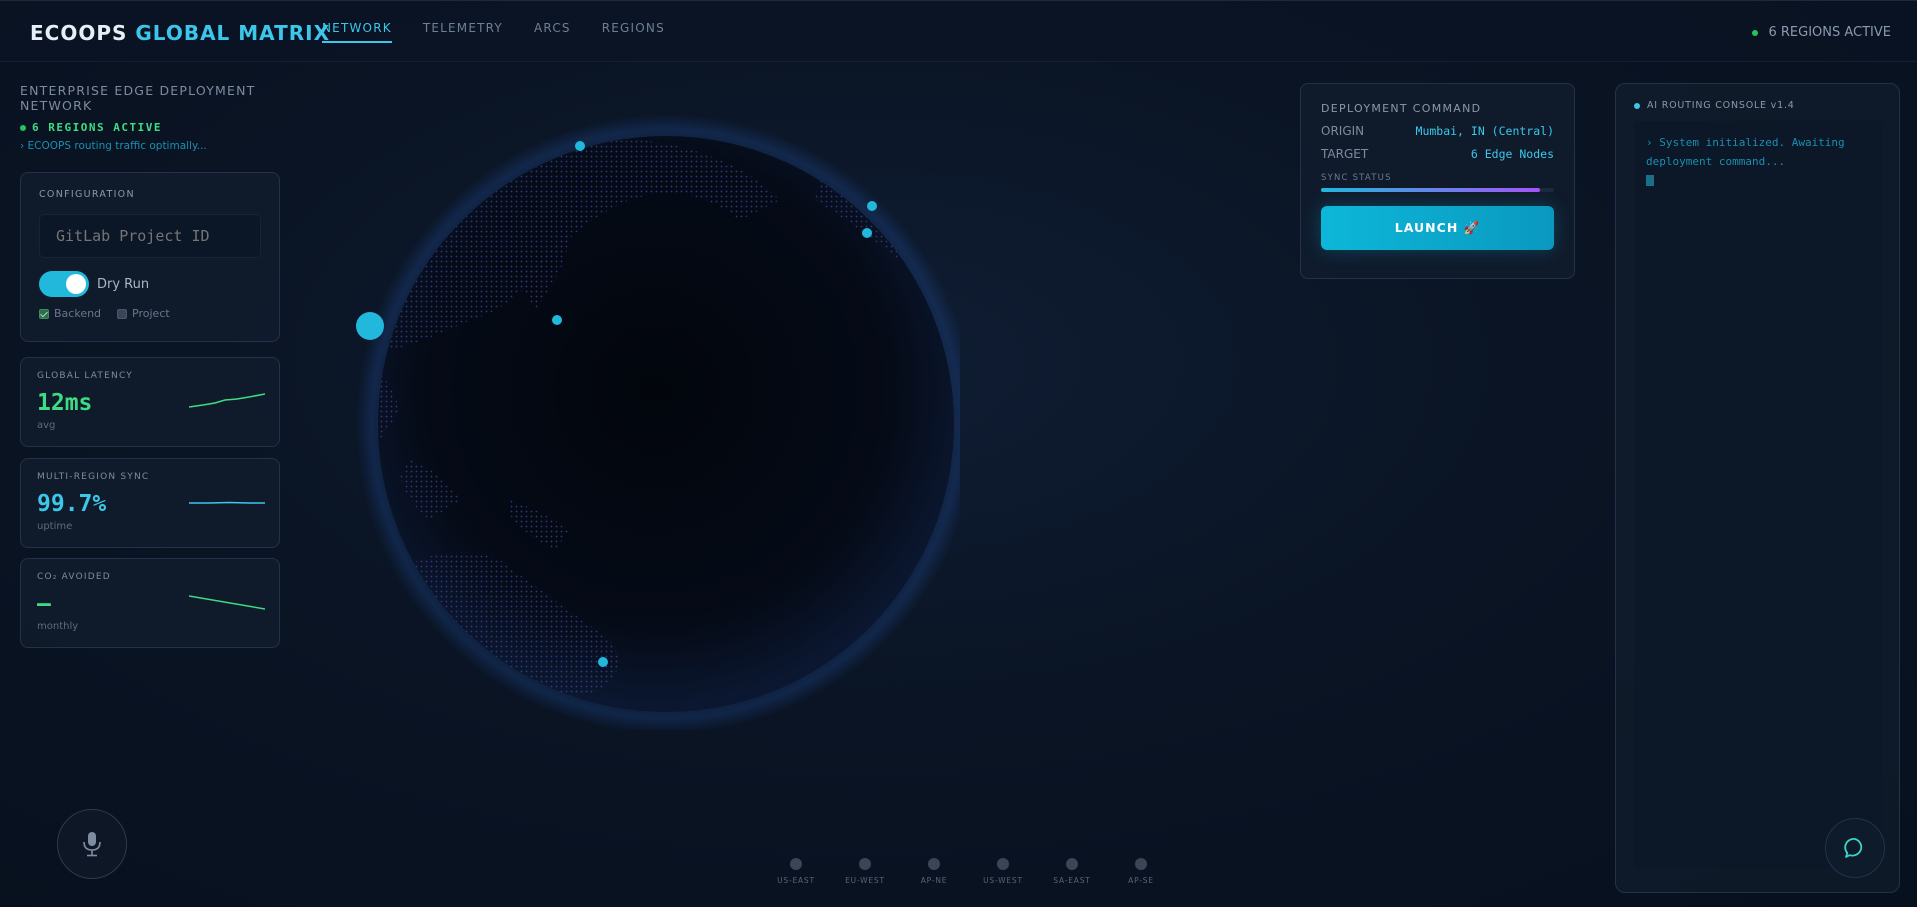 The image size is (1917, 907). Describe the element at coordinates (463, 32) in the screenshot. I see `tab-telemetry: TELEMETRY` at that location.